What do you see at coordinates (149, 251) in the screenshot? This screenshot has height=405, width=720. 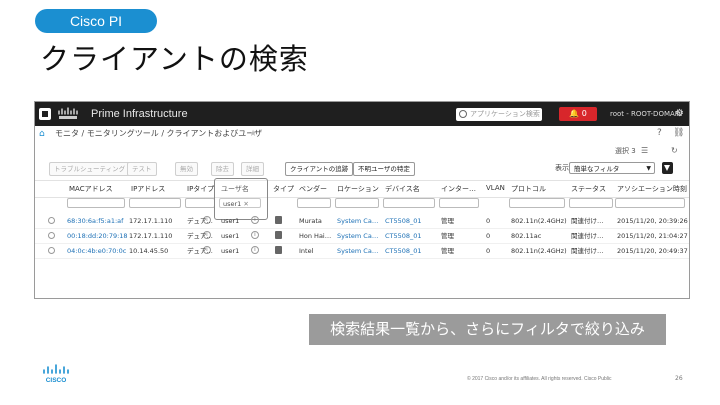 I see `ip-cell: 10.14.45.50` at bounding box center [149, 251].